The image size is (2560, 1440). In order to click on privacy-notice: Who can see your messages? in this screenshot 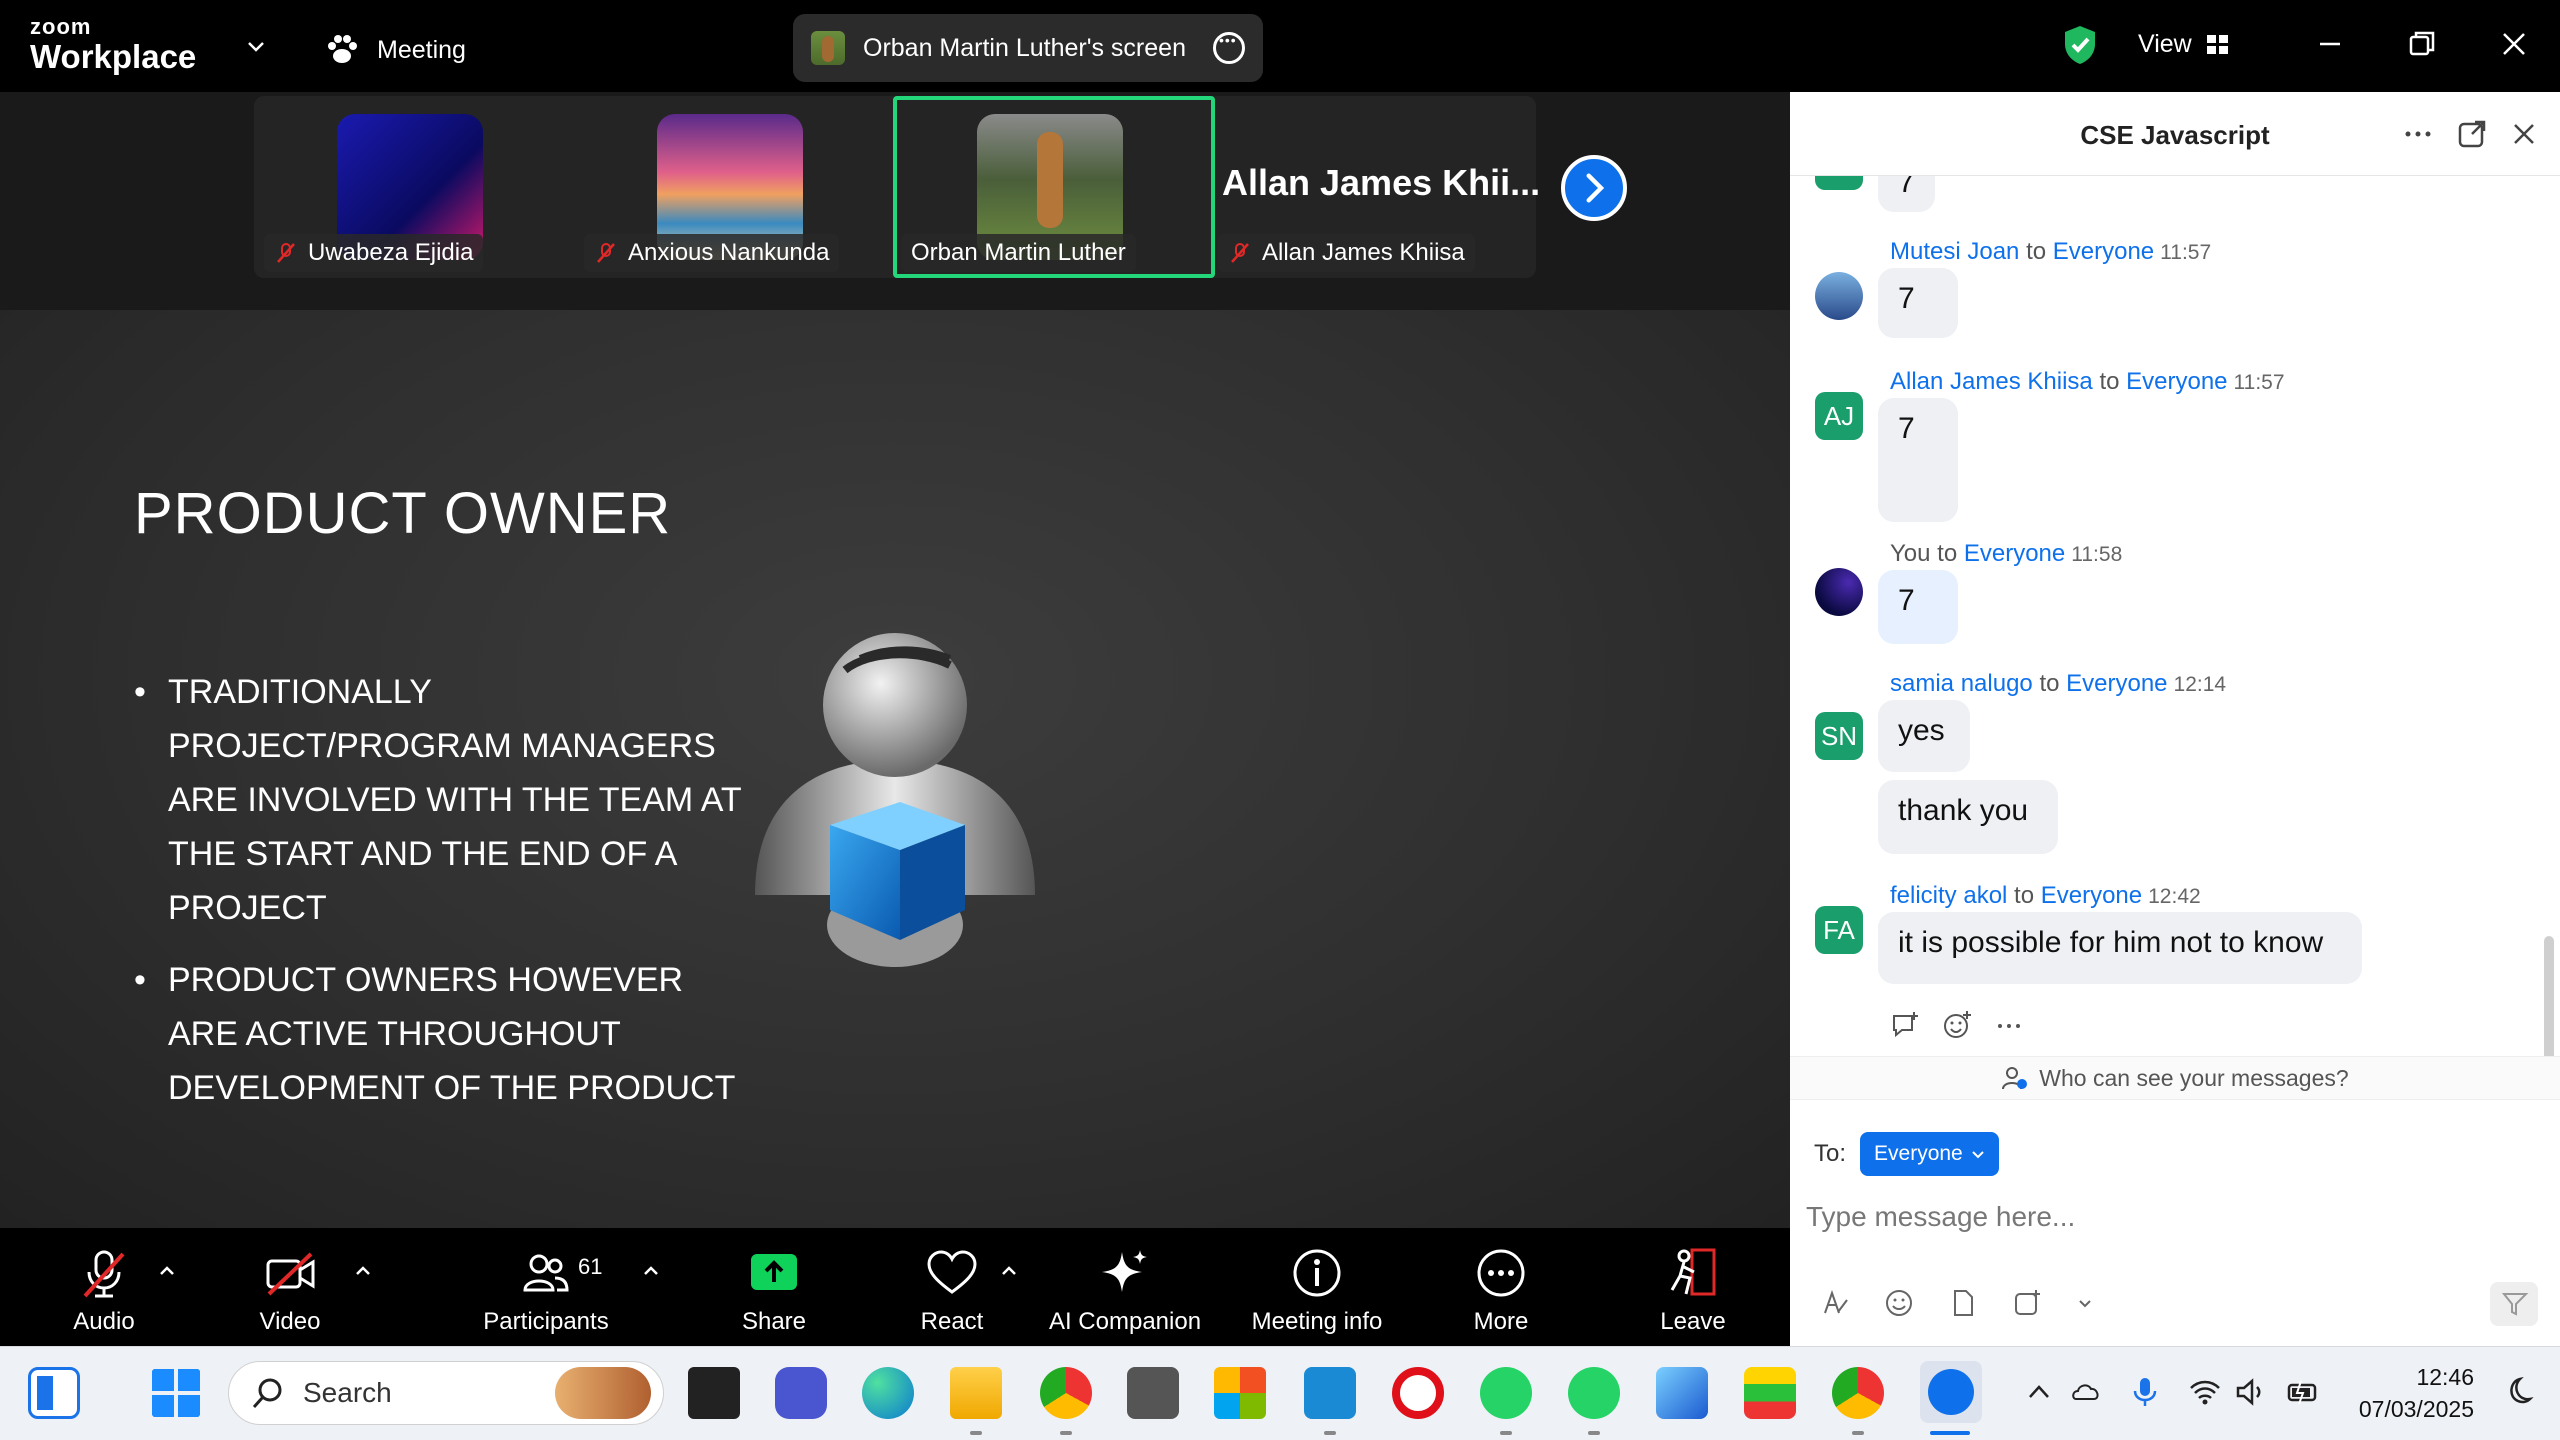, I will do `click(2175, 1078)`.